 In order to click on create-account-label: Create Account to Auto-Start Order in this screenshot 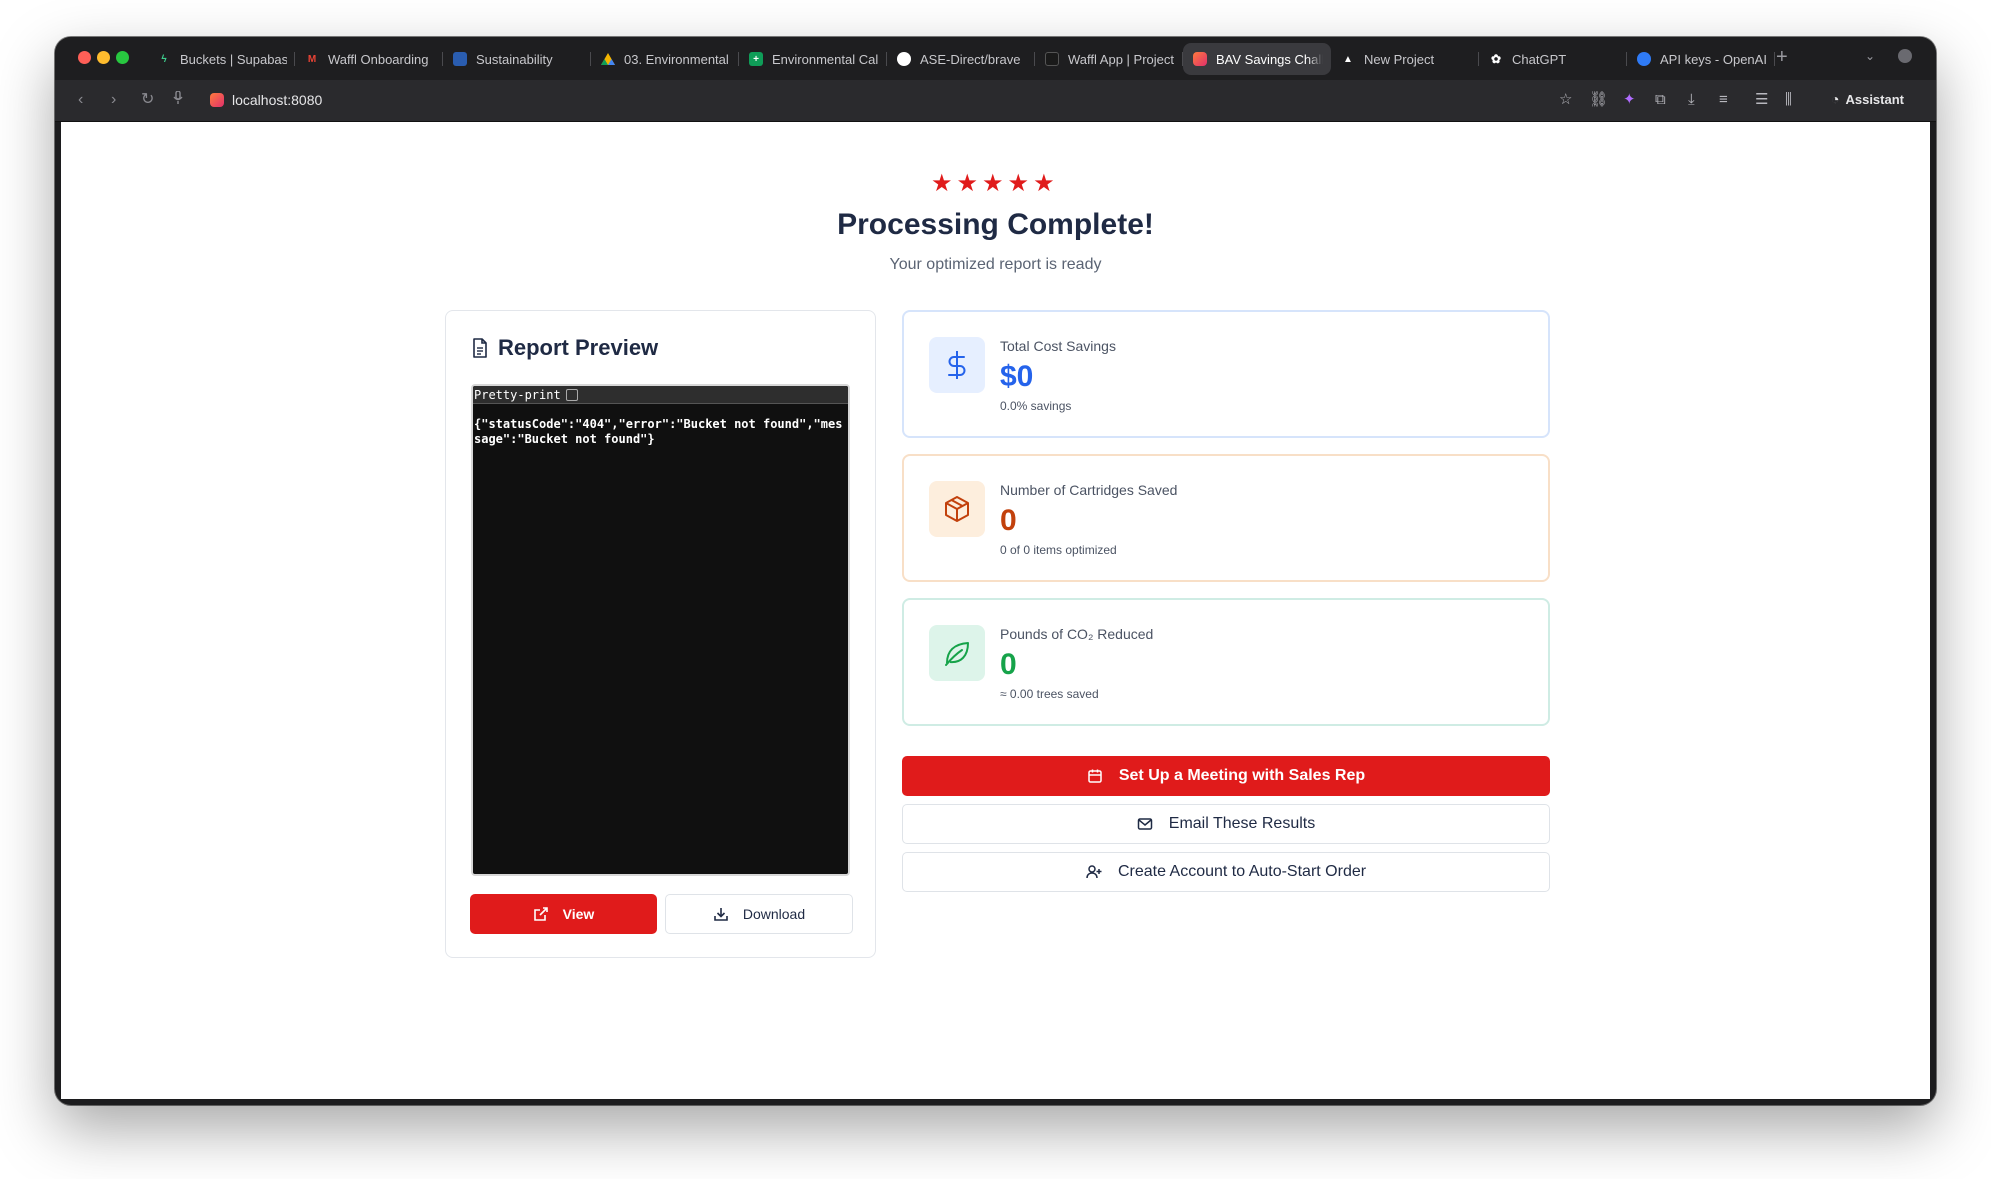, I will do `click(1242, 871)`.